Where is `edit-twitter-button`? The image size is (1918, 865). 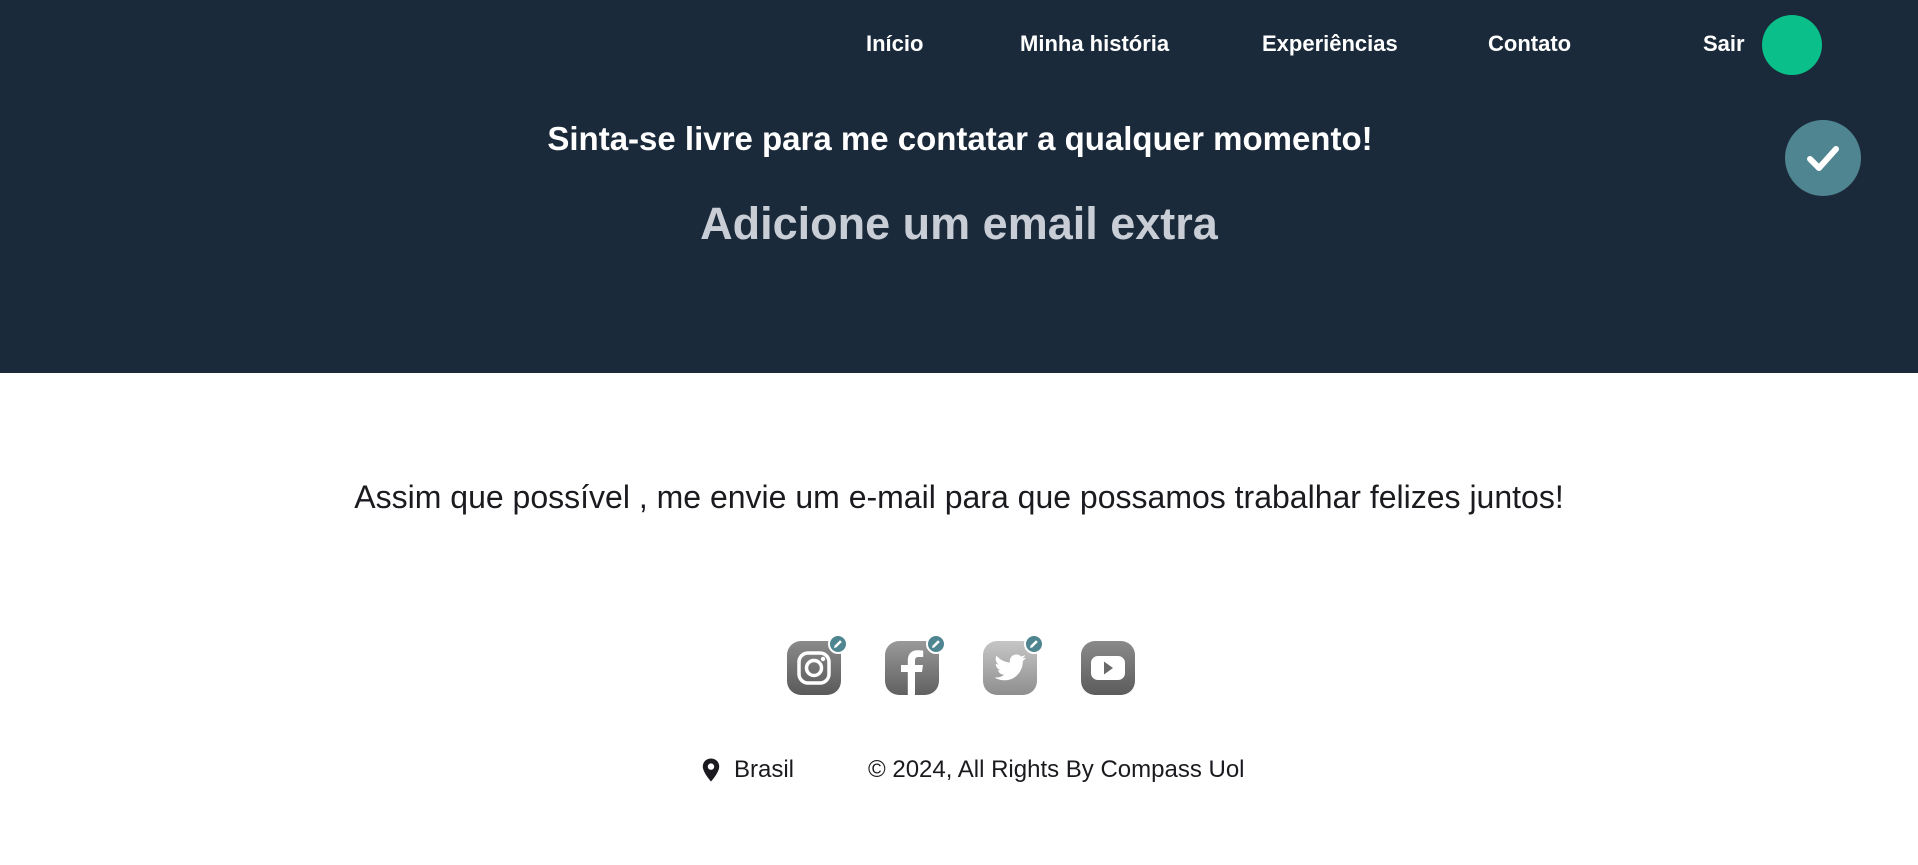
edit-twitter-button is located at coordinates (1034, 644).